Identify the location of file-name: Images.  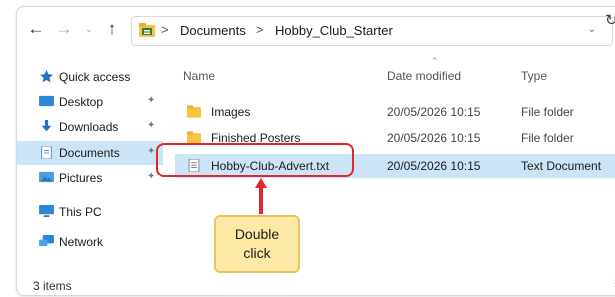
(231, 112).